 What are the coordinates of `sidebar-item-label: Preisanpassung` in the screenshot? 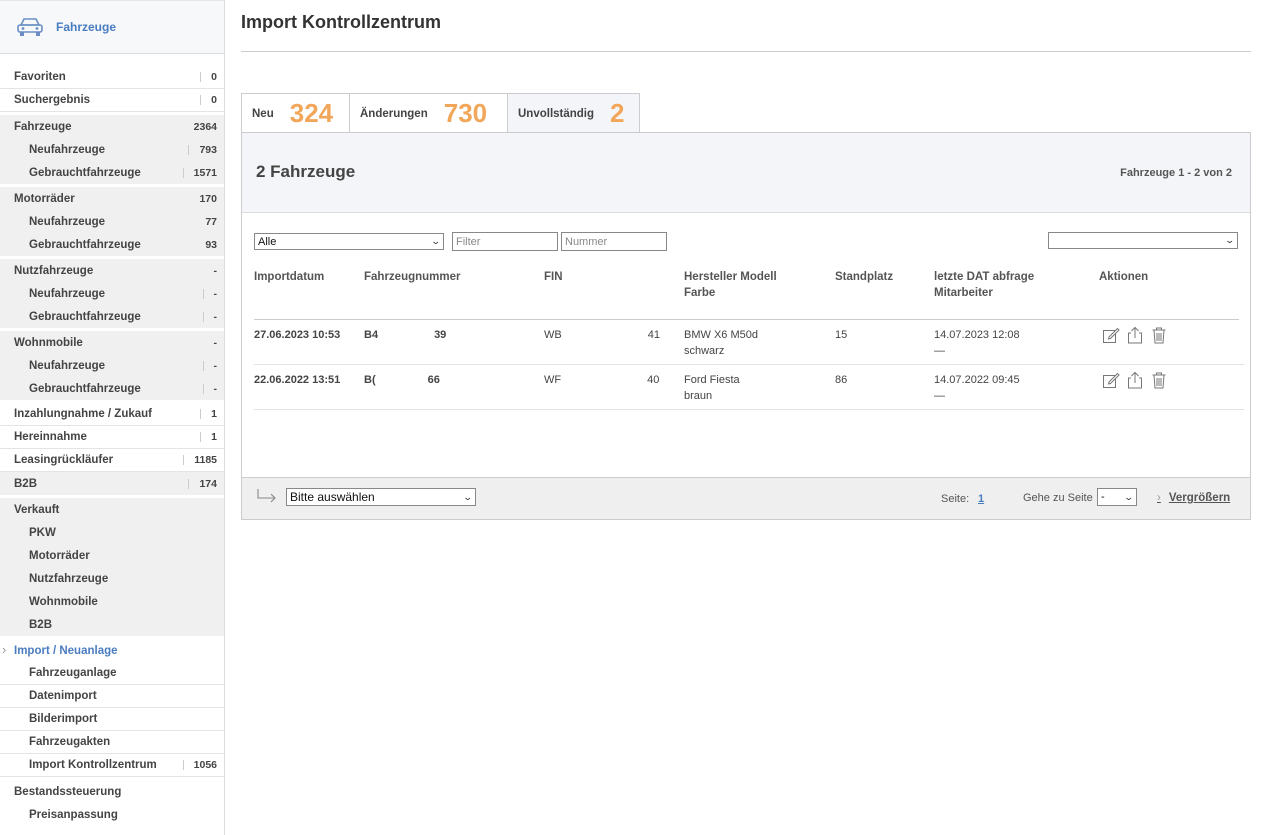 It's located at (73, 814).